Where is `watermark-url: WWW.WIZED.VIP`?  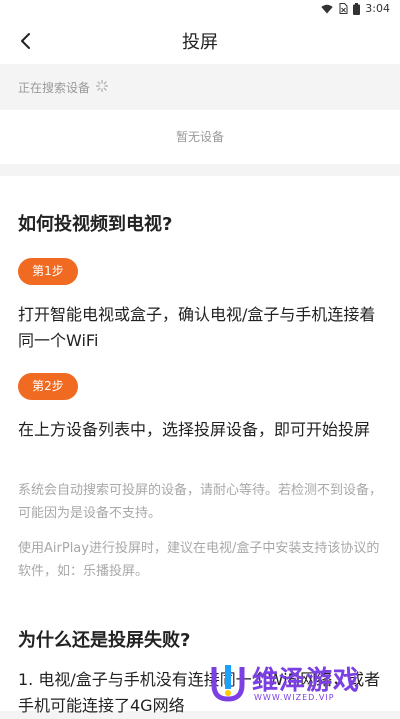 watermark-url: WWW.WIZED.VIP is located at coordinates (294, 697).